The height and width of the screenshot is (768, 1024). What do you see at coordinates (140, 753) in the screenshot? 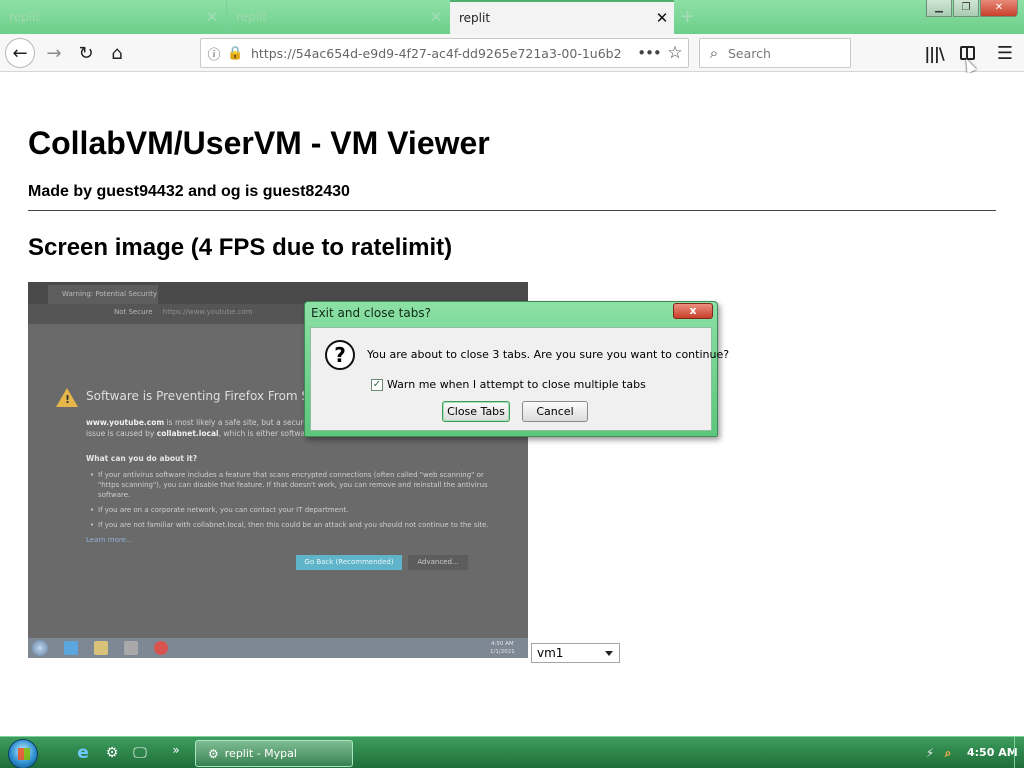
I see `monitor-icon: 🖵` at bounding box center [140, 753].